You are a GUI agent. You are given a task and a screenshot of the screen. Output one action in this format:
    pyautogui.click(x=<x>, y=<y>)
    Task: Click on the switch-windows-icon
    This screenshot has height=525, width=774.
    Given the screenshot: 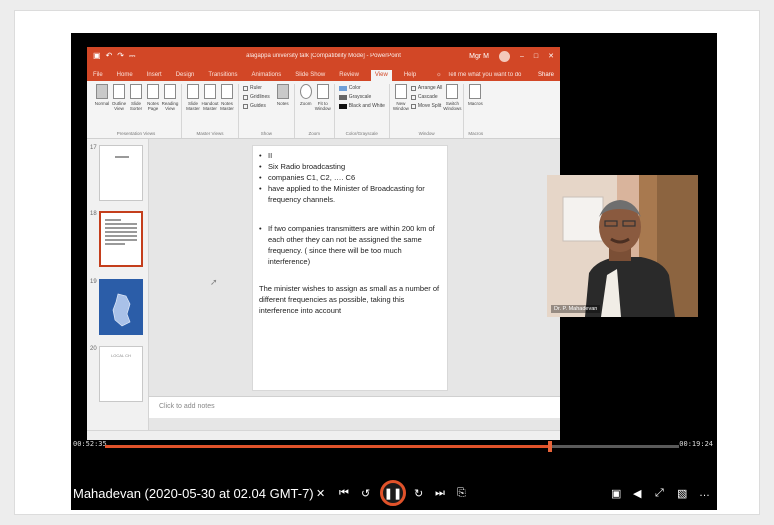 What is the action you would take?
    pyautogui.click(x=452, y=91)
    